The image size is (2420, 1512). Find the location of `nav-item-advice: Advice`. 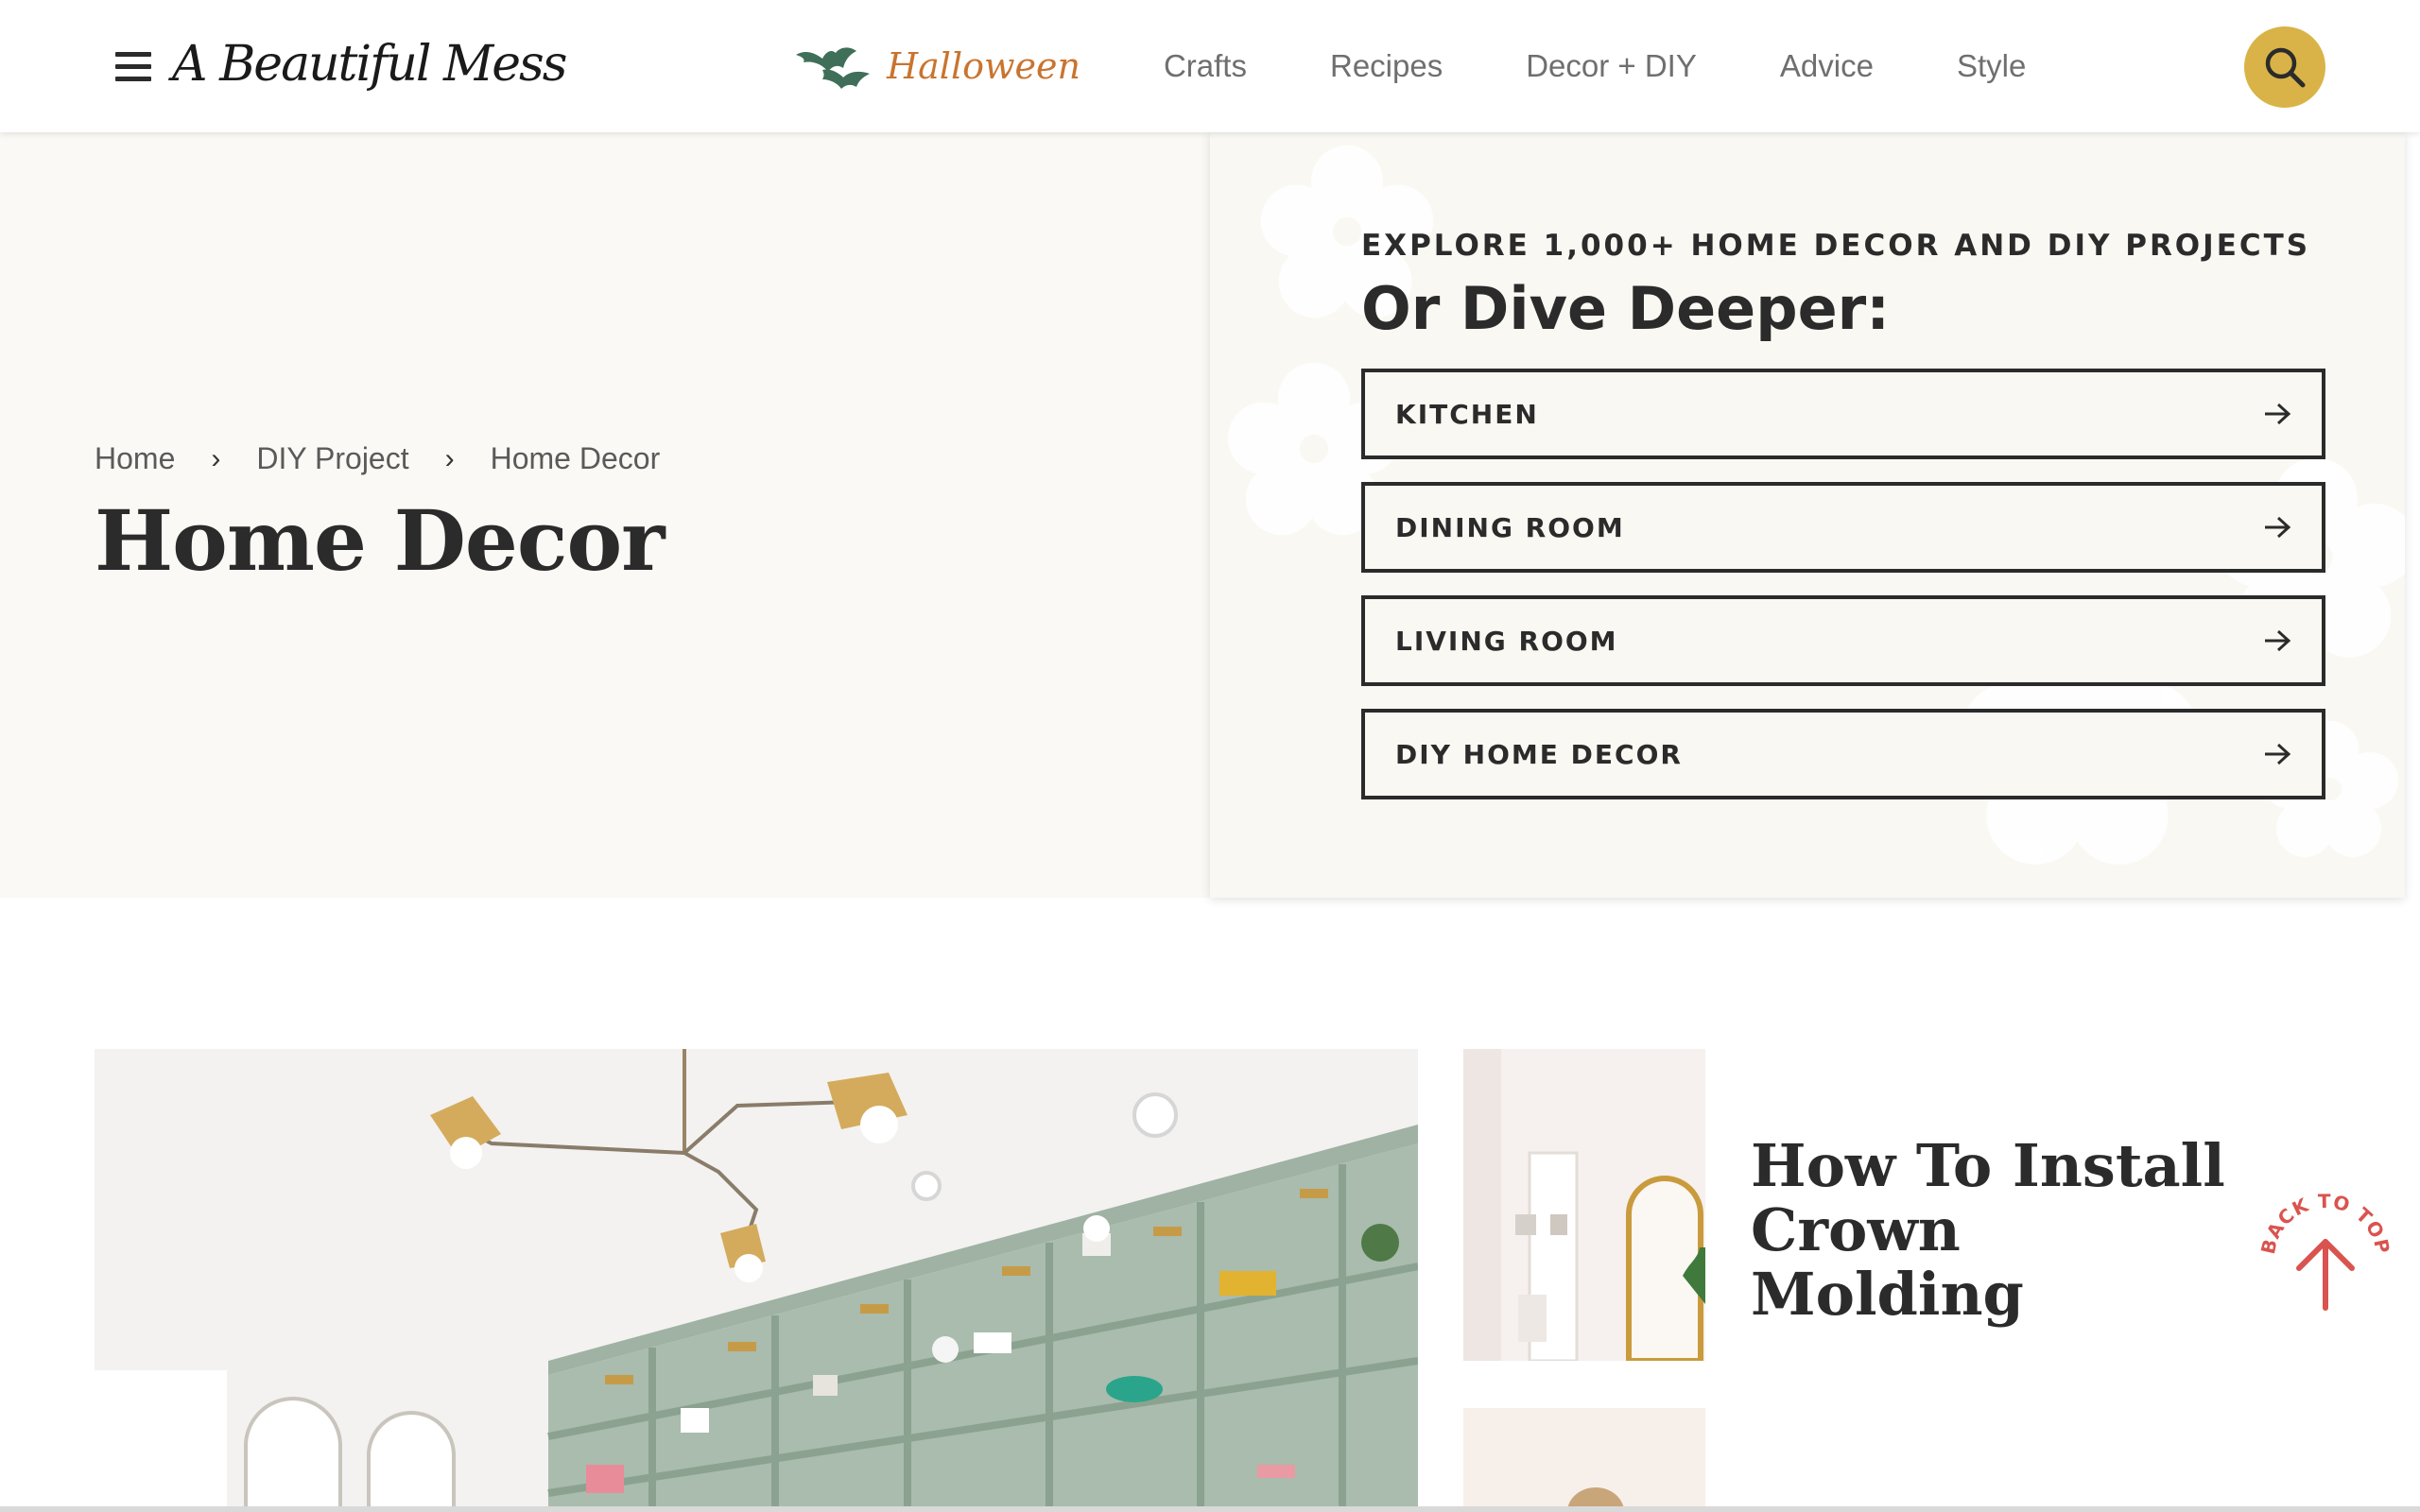

nav-item-advice: Advice is located at coordinates (1827, 66).